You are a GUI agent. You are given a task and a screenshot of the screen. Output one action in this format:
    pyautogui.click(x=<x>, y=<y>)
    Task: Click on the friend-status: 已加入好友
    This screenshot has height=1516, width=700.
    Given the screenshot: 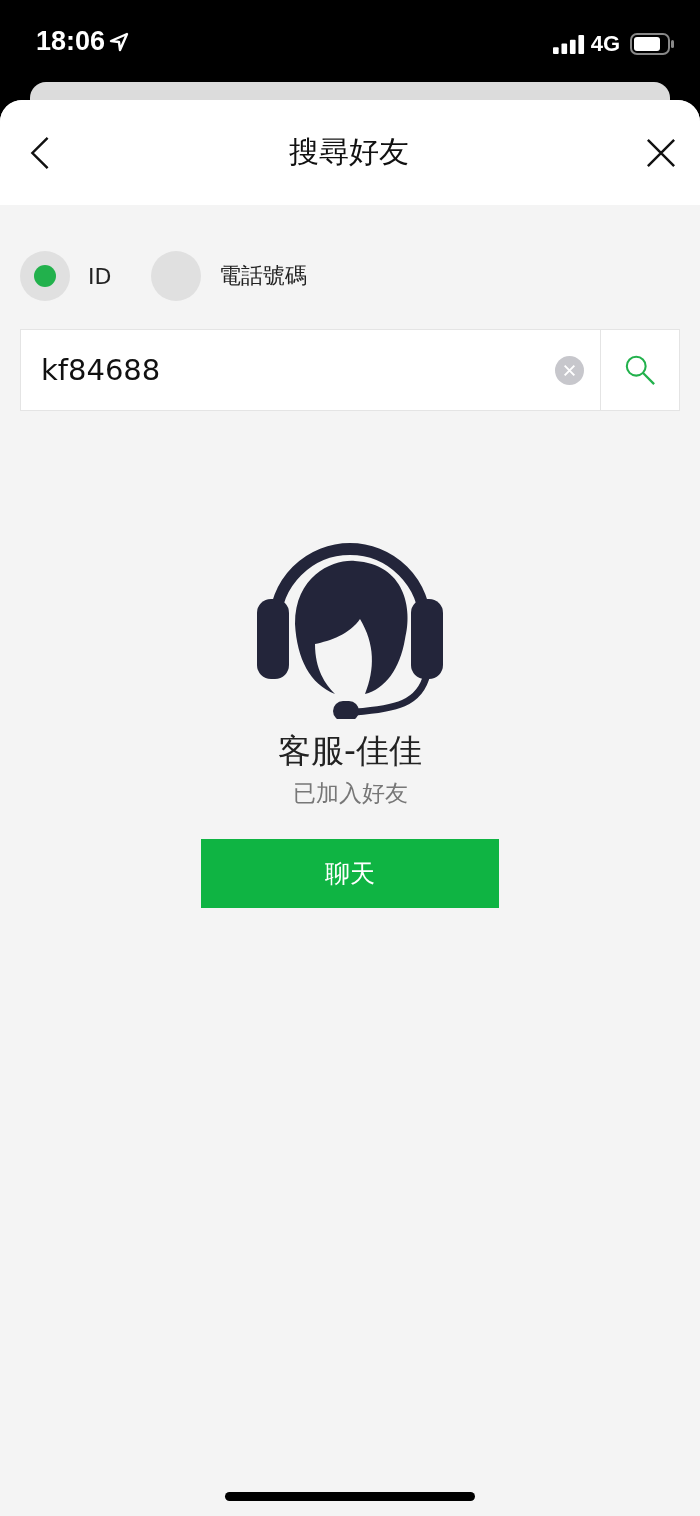 What is the action you would take?
    pyautogui.click(x=350, y=793)
    